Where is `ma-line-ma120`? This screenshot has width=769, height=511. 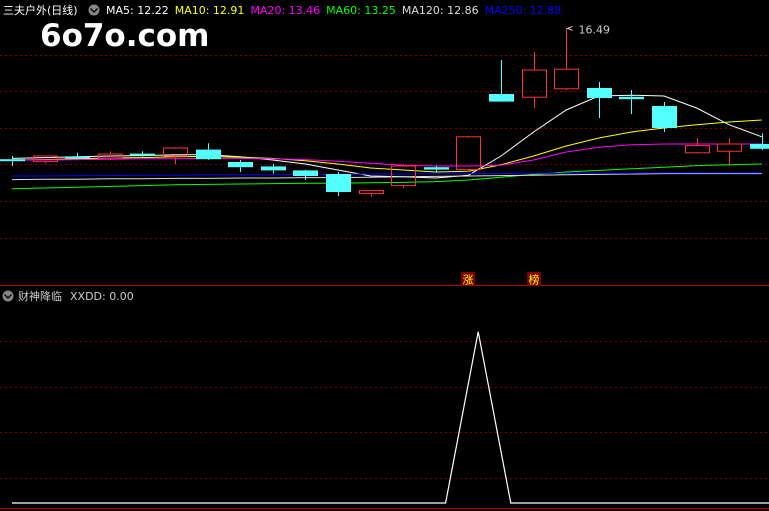 ma-line-ma120 is located at coordinates (386, 177).